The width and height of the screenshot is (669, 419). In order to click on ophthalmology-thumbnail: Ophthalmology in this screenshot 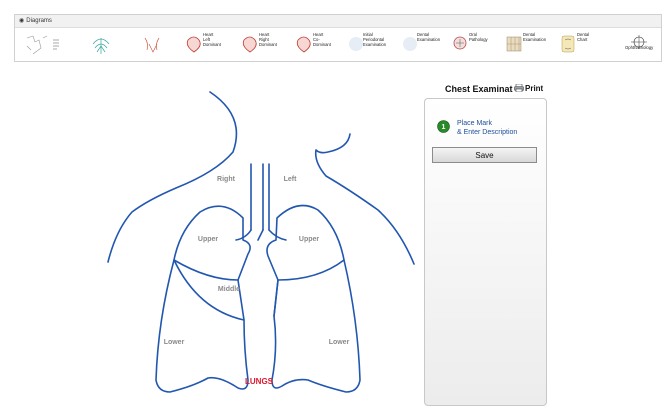, I will do `click(639, 44)`.